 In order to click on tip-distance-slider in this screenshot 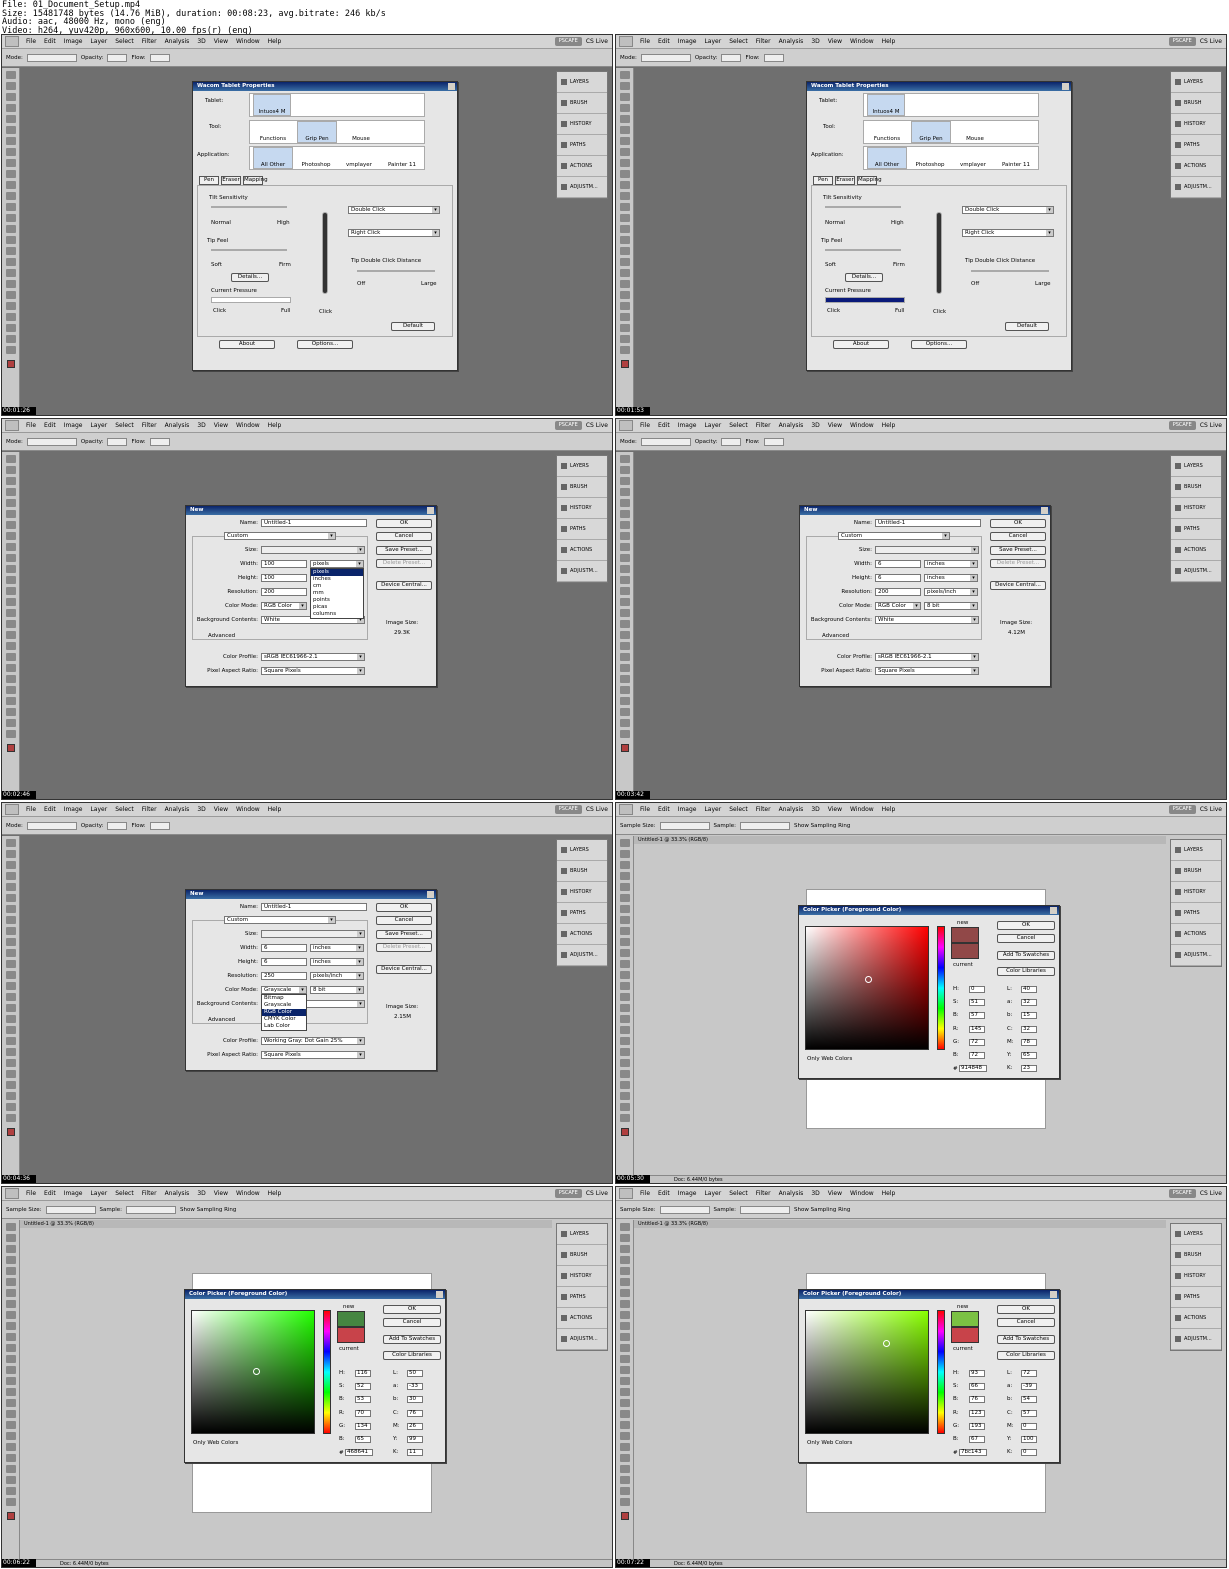, I will do `click(1010, 271)`.